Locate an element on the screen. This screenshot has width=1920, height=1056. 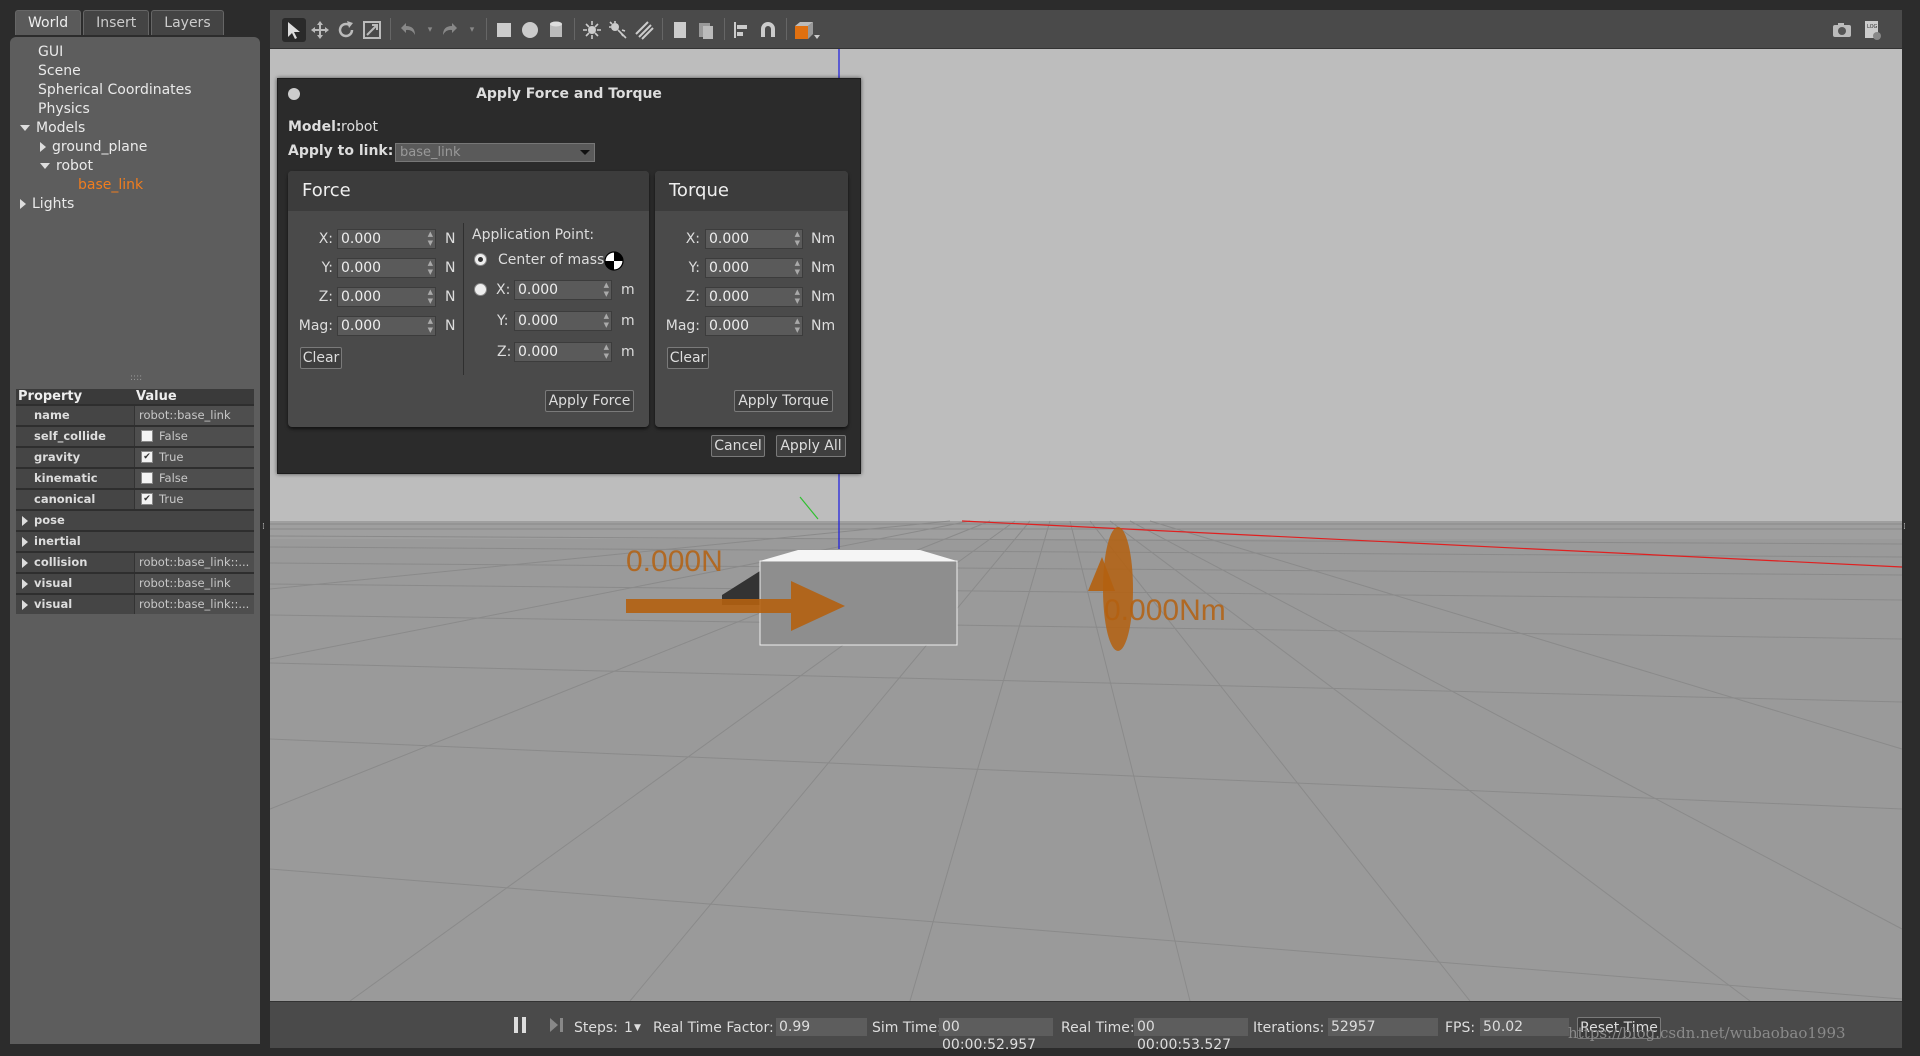
property-row-pose: pose is located at coordinates (135, 519).